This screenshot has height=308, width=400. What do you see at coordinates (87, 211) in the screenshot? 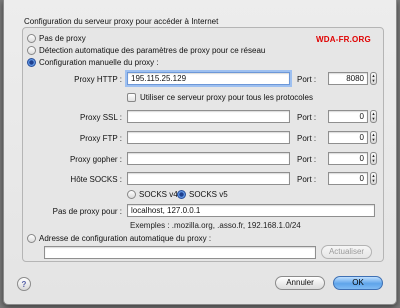
I see `no-proxy-for-label: Pas de proxy pour :` at bounding box center [87, 211].